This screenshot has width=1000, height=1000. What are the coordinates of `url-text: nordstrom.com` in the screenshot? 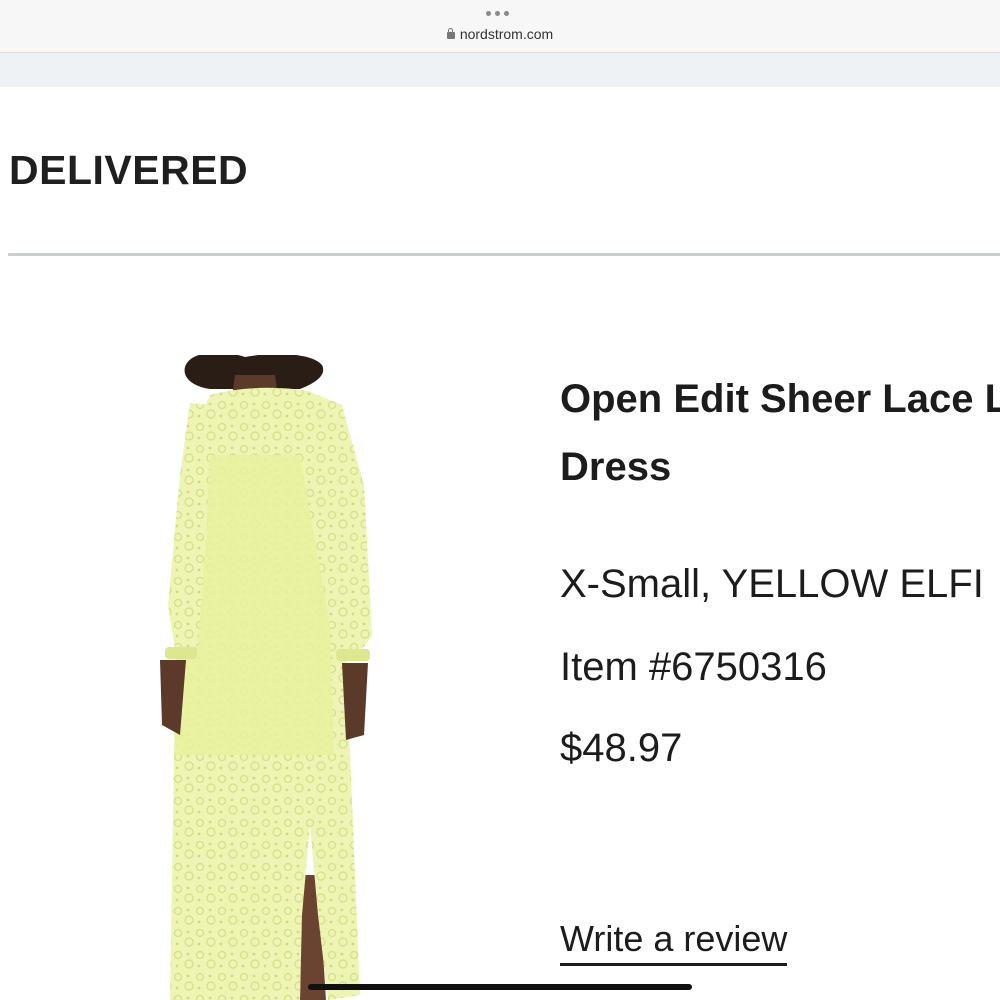 It's located at (506, 34).